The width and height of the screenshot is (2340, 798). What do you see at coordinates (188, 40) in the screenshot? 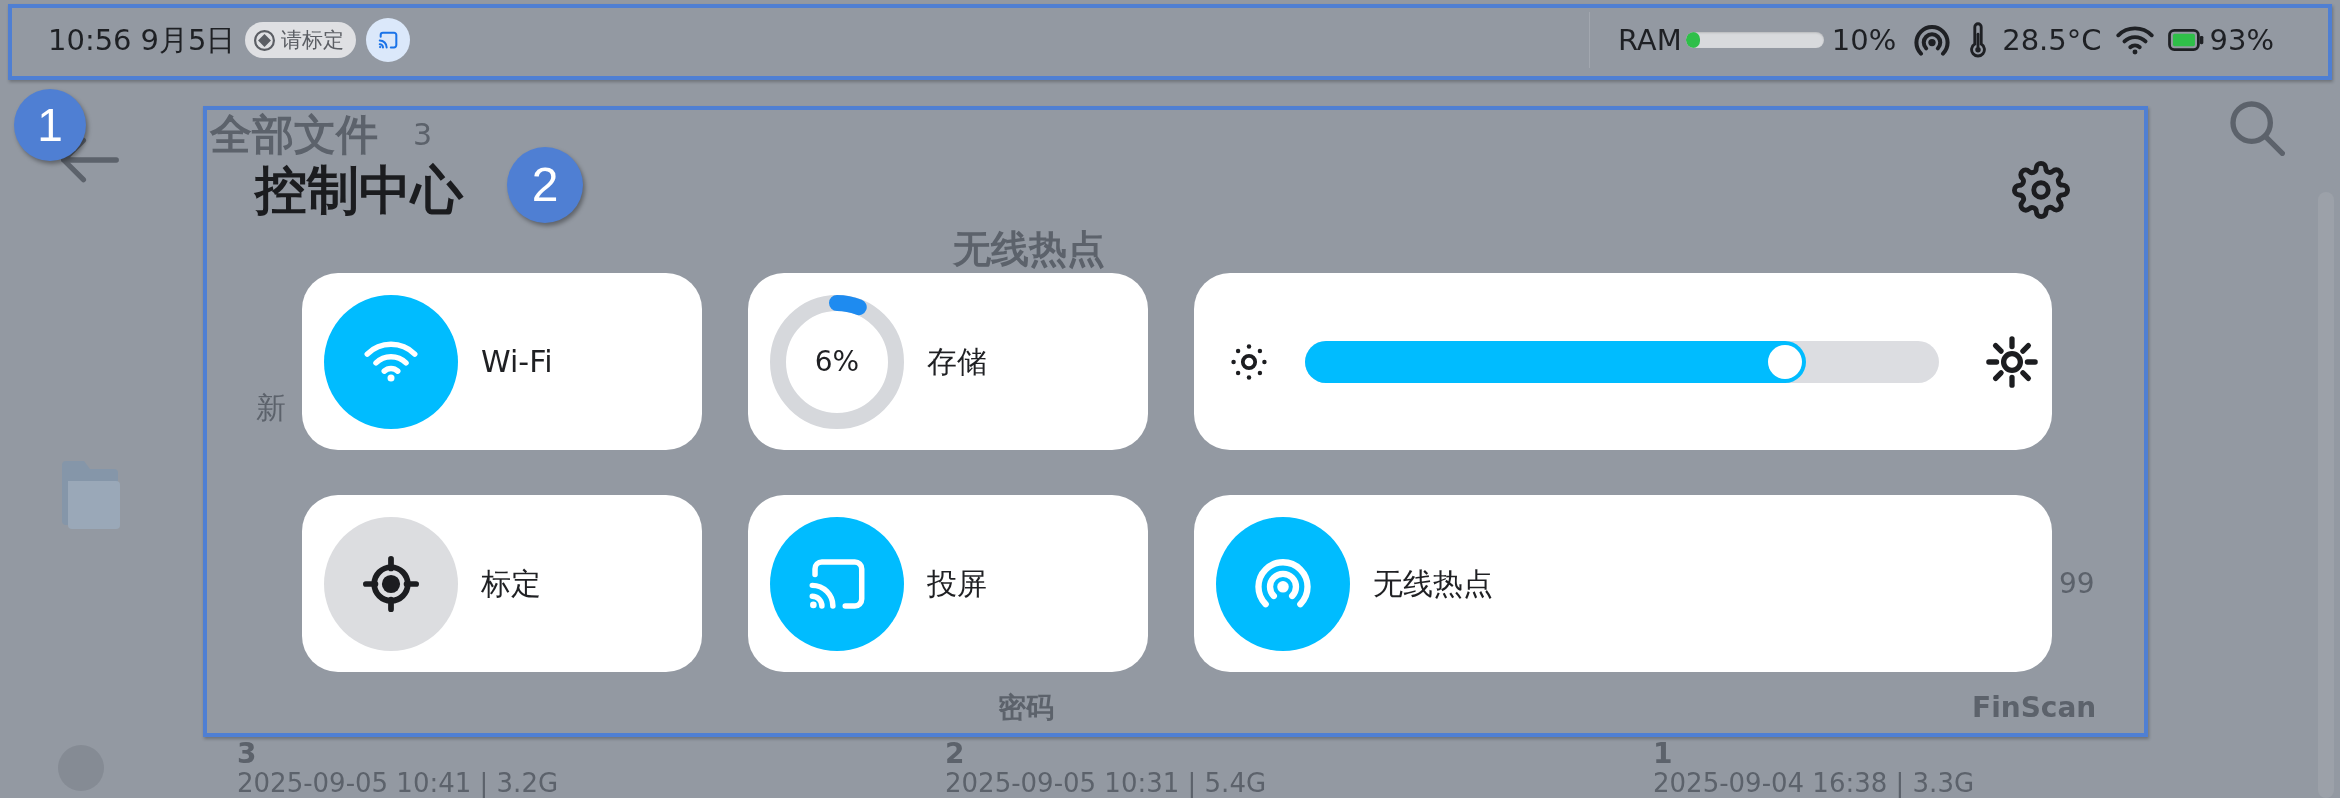
I see `date-text: 9月5日` at bounding box center [188, 40].